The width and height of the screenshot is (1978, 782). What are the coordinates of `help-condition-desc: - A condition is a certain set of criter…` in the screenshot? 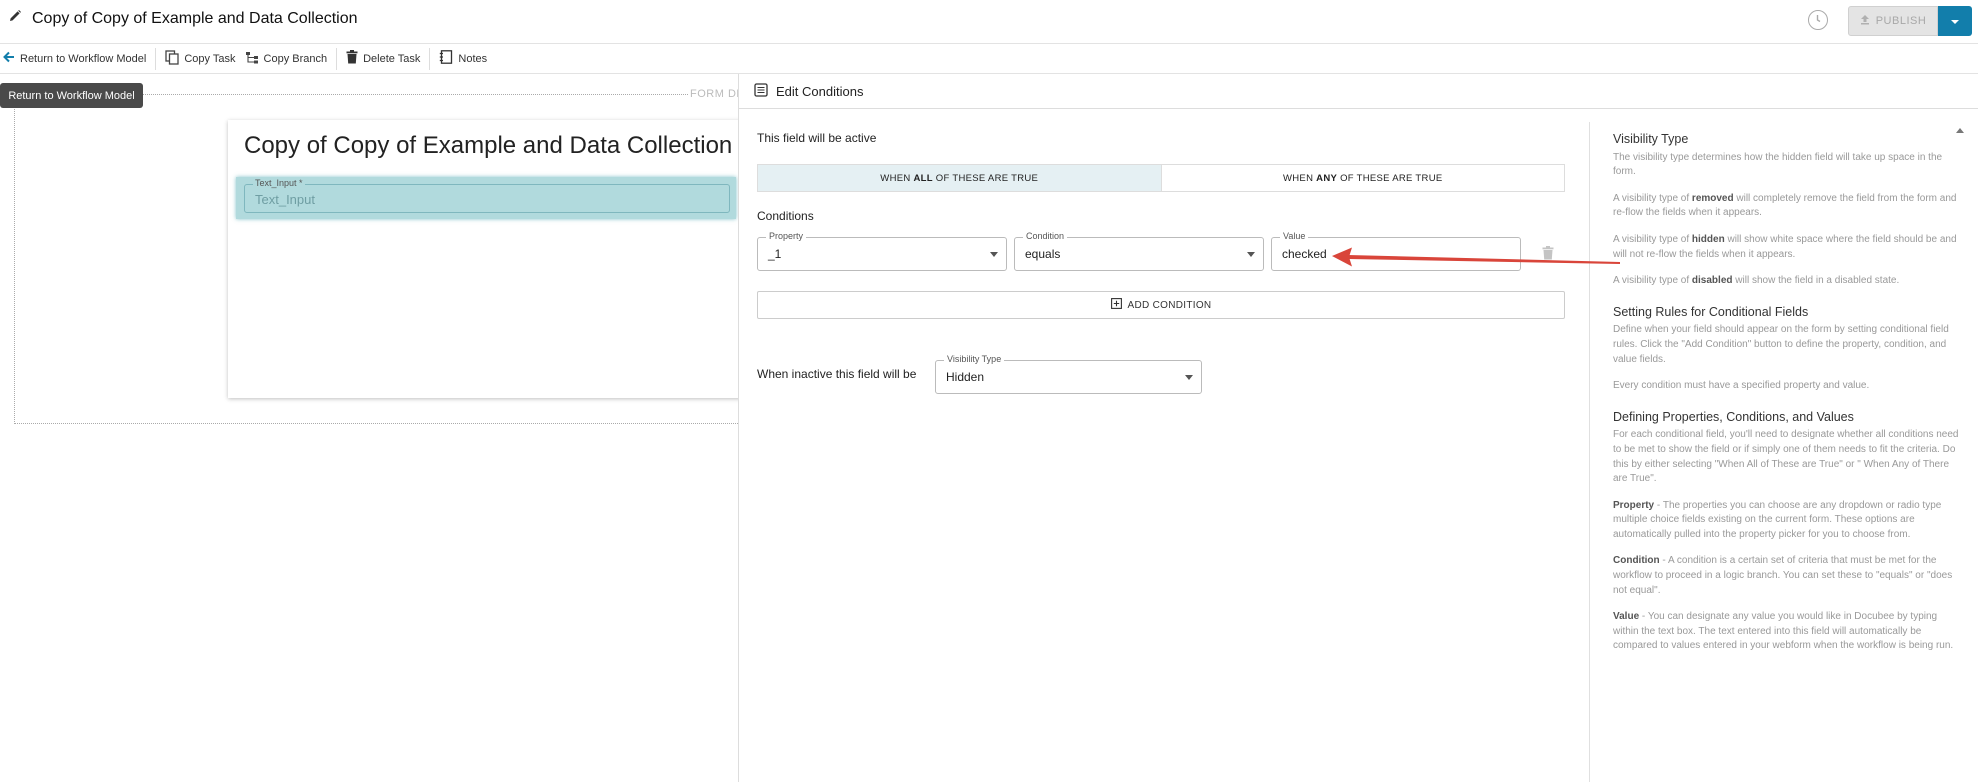 It's located at (1783, 575).